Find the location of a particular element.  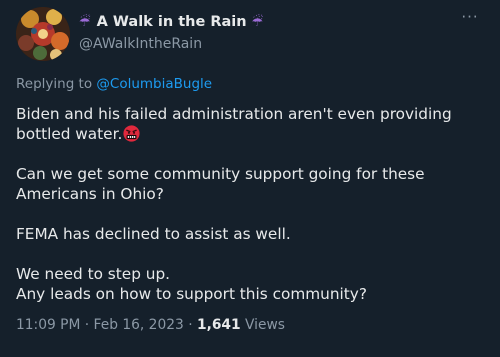

author-handle: @AWalkIntheRain is located at coordinates (171, 44).